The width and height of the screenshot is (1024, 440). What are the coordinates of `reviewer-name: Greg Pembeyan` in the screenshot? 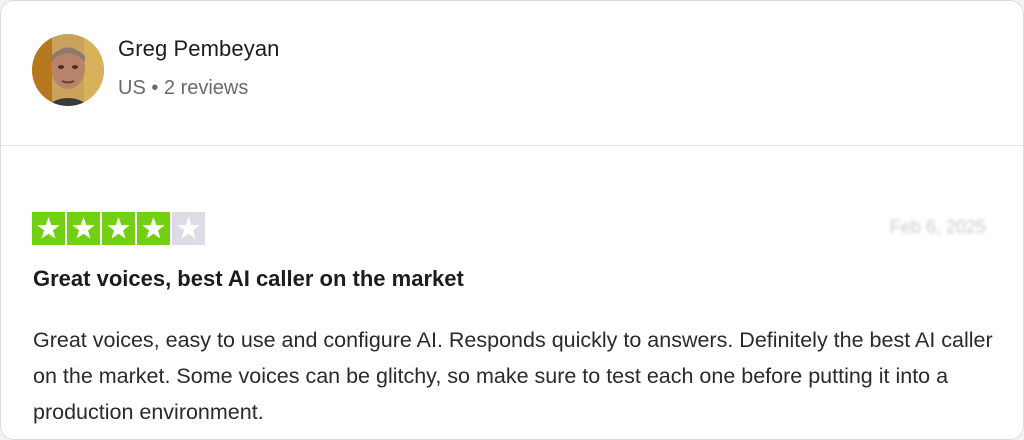 It's located at (199, 49).